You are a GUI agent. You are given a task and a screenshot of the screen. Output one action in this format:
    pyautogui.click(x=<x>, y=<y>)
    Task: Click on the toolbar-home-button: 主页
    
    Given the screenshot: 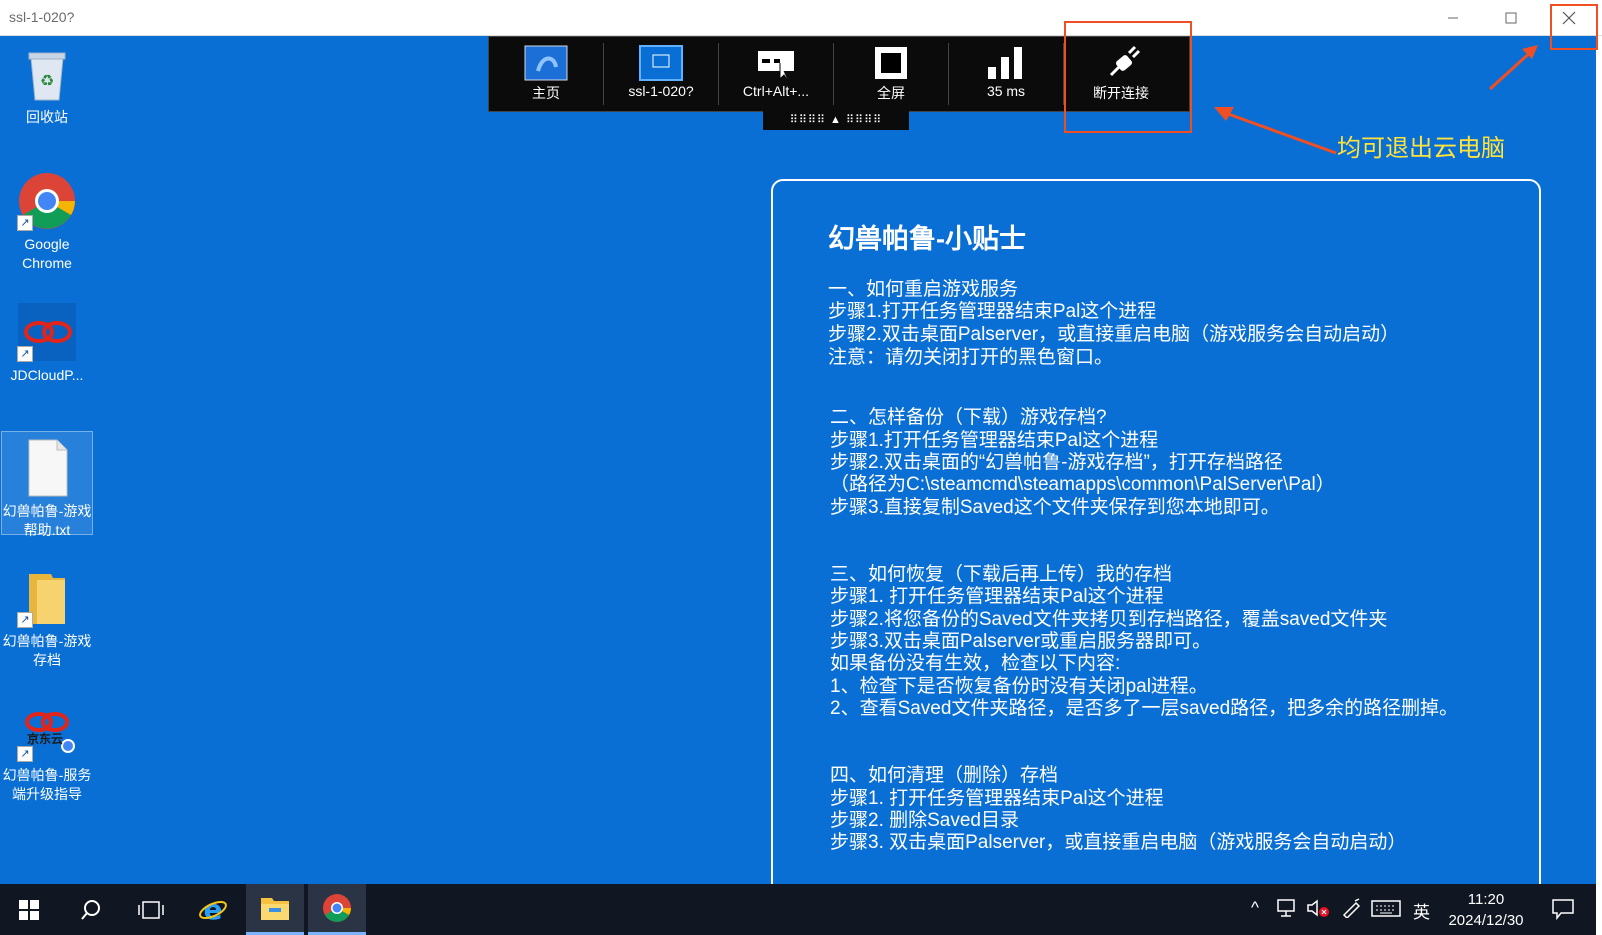 What is the action you would take?
    pyautogui.click(x=546, y=74)
    